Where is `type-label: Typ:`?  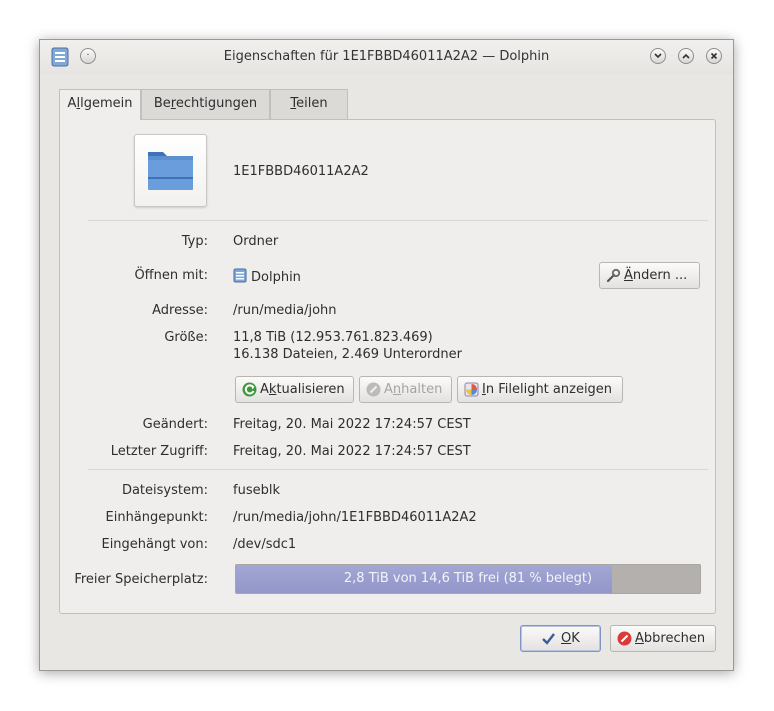
type-label: Typ: is located at coordinates (194, 241).